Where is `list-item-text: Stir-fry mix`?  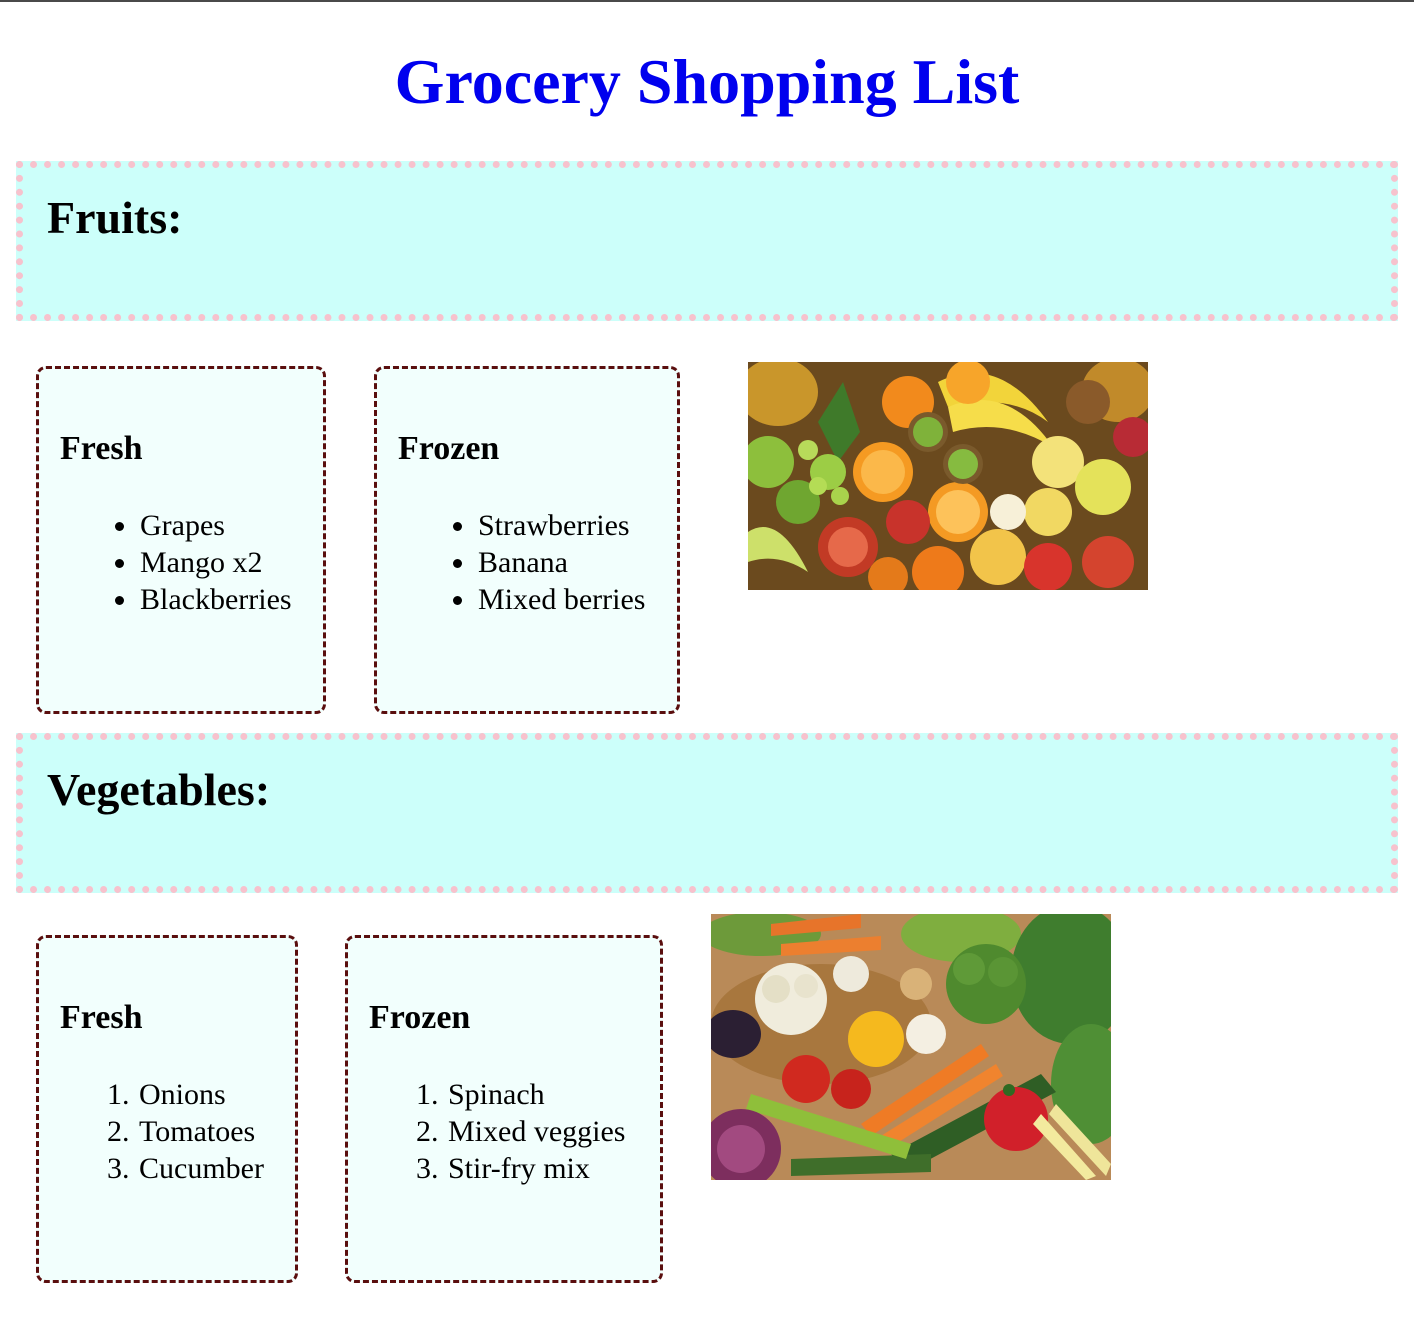 list-item-text: Stir-fry mix is located at coordinates (519, 1168).